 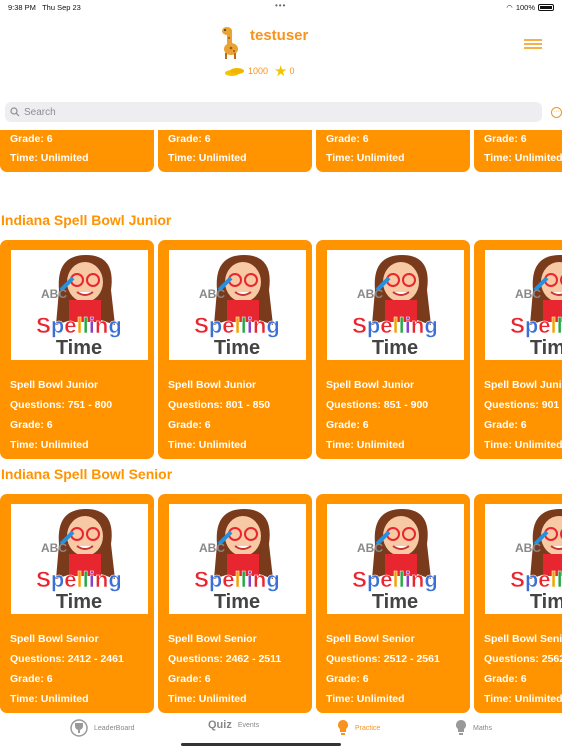 What do you see at coordinates (230, 43) in the screenshot?
I see `giraffe-avatar-icon` at bounding box center [230, 43].